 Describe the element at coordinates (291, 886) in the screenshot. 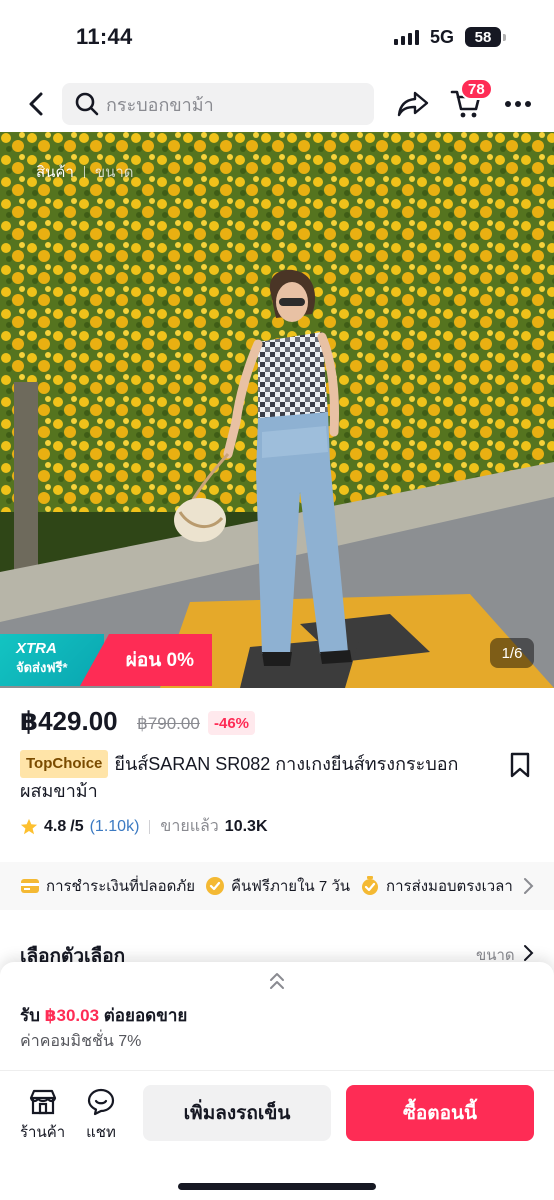

I see `guarantee-label: คืนฟรีภายใน 7 วัน` at that location.